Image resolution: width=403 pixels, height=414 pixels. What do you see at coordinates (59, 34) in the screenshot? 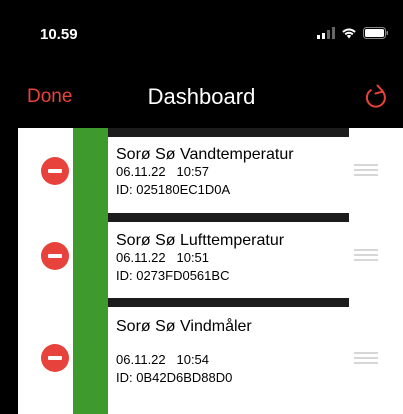
I see `status-time: 10.59` at bounding box center [59, 34].